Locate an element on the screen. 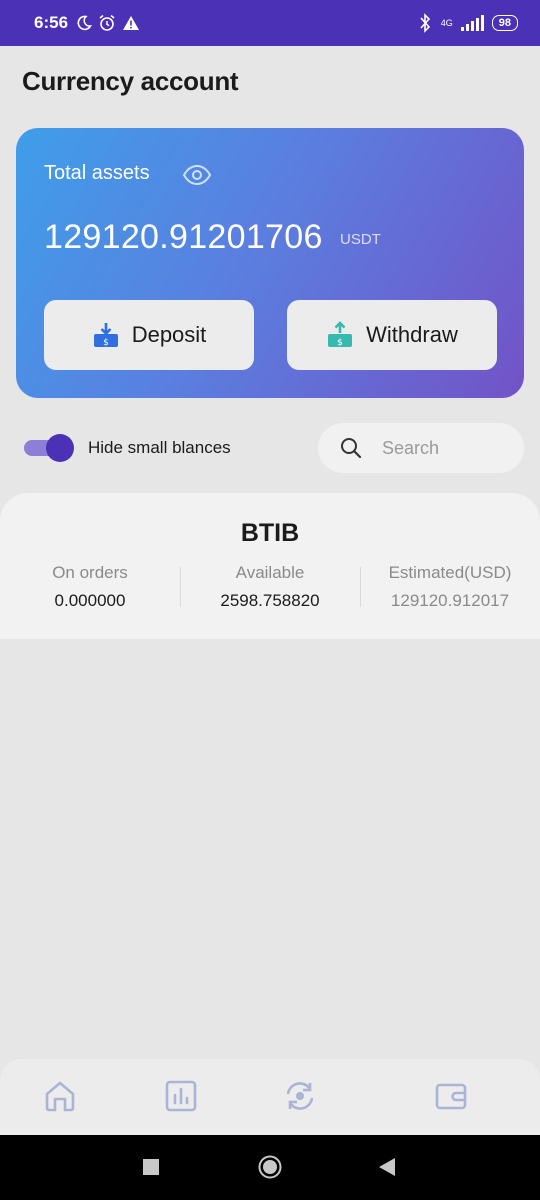 Image resolution: width=540 pixels, height=1200 pixels. chart-icon is located at coordinates (181, 1096).